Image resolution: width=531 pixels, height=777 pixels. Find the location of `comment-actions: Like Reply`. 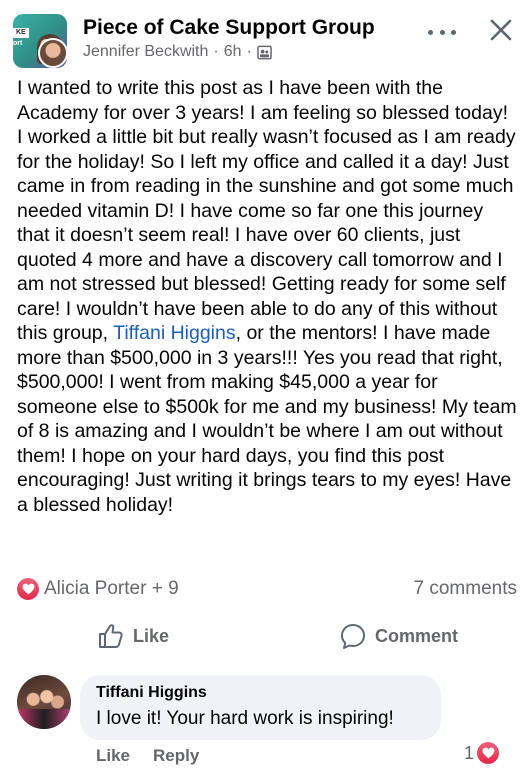

comment-actions: Like Reply is located at coordinates (147, 756).